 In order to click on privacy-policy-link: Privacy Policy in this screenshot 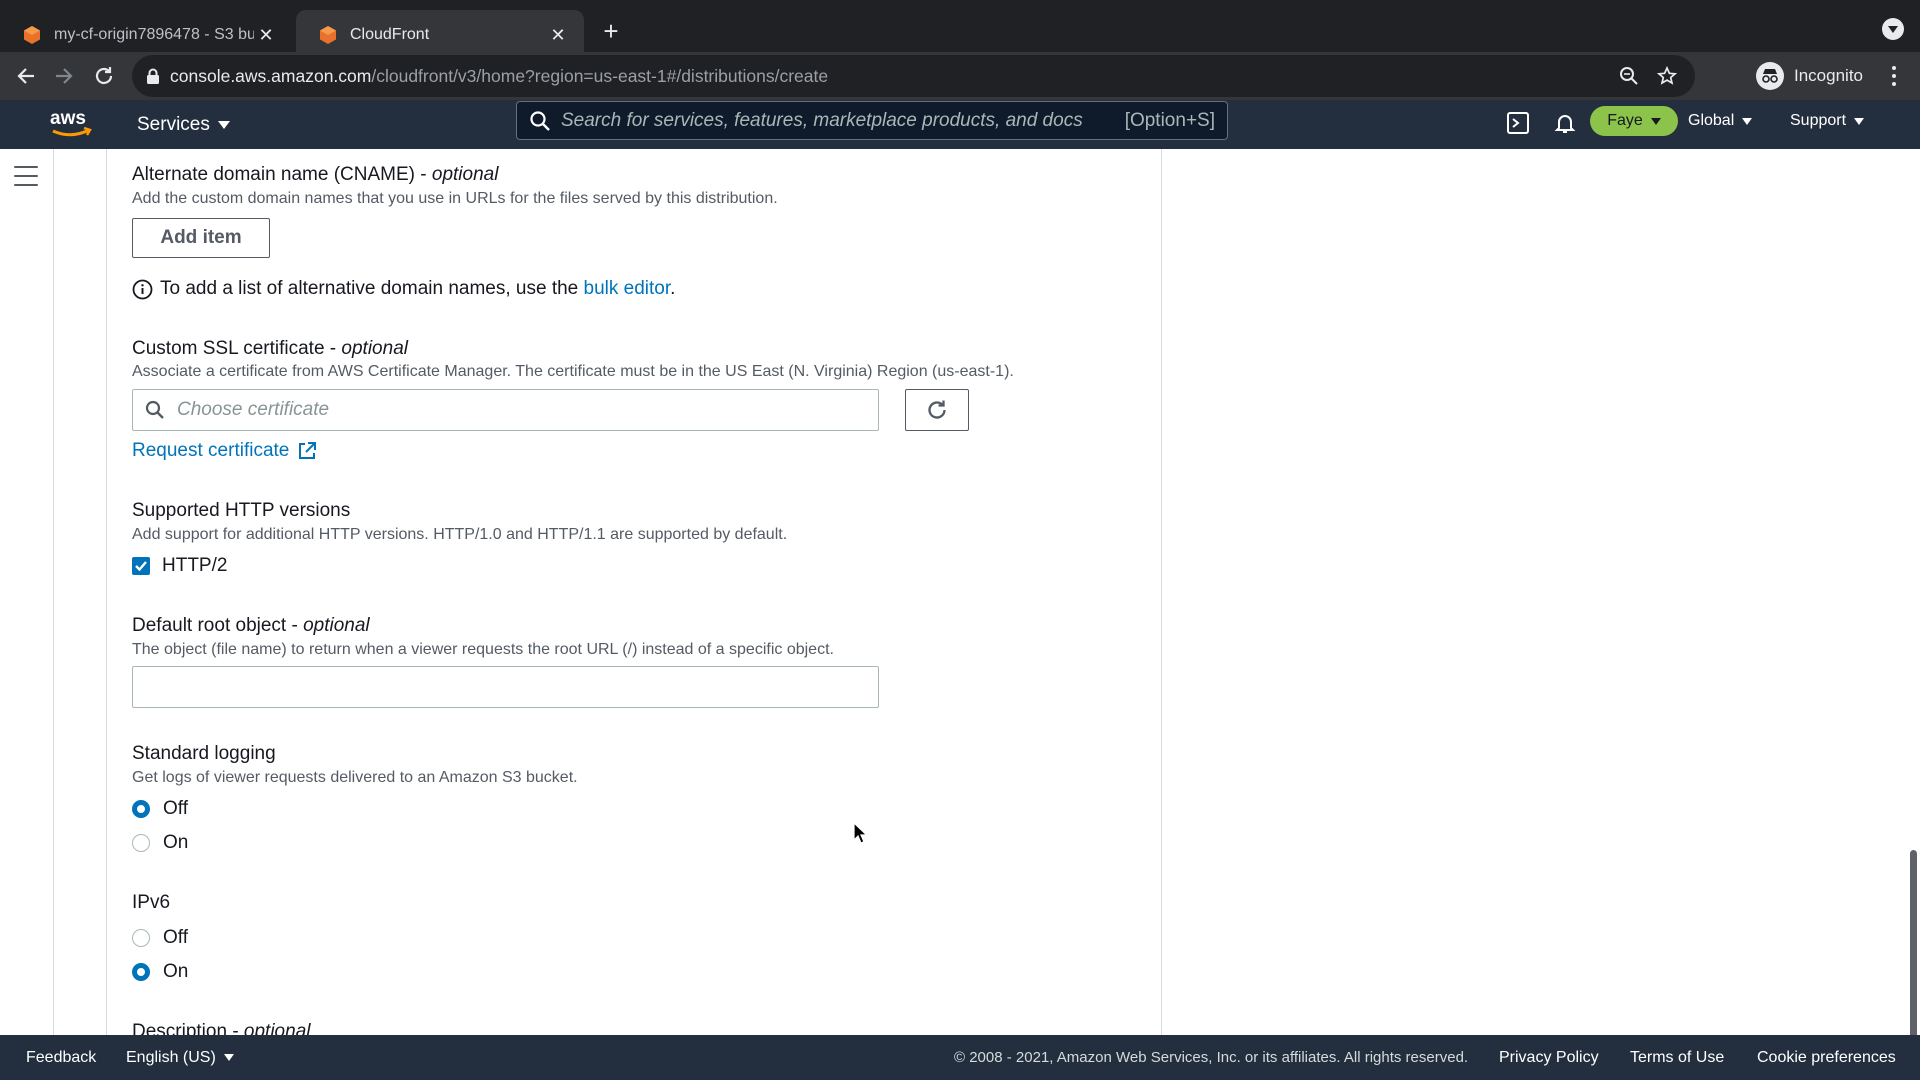, I will do `click(1549, 1057)`.